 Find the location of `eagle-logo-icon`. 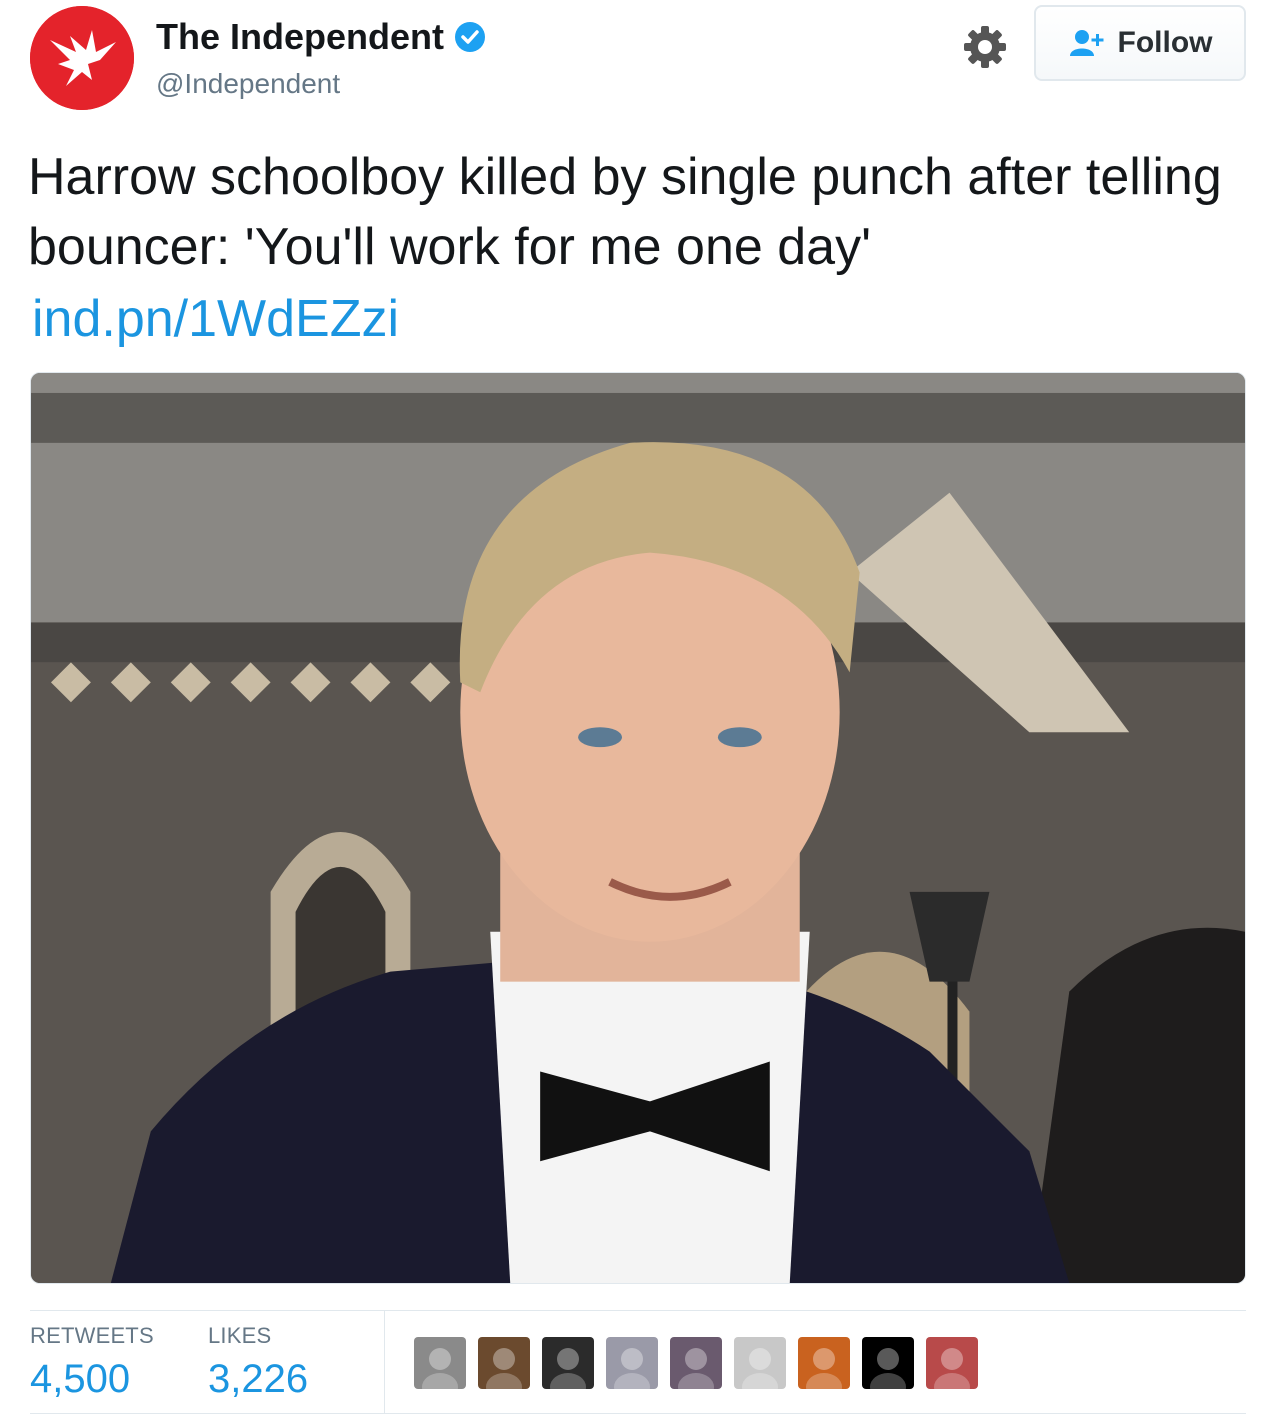

eagle-logo-icon is located at coordinates (82, 58).